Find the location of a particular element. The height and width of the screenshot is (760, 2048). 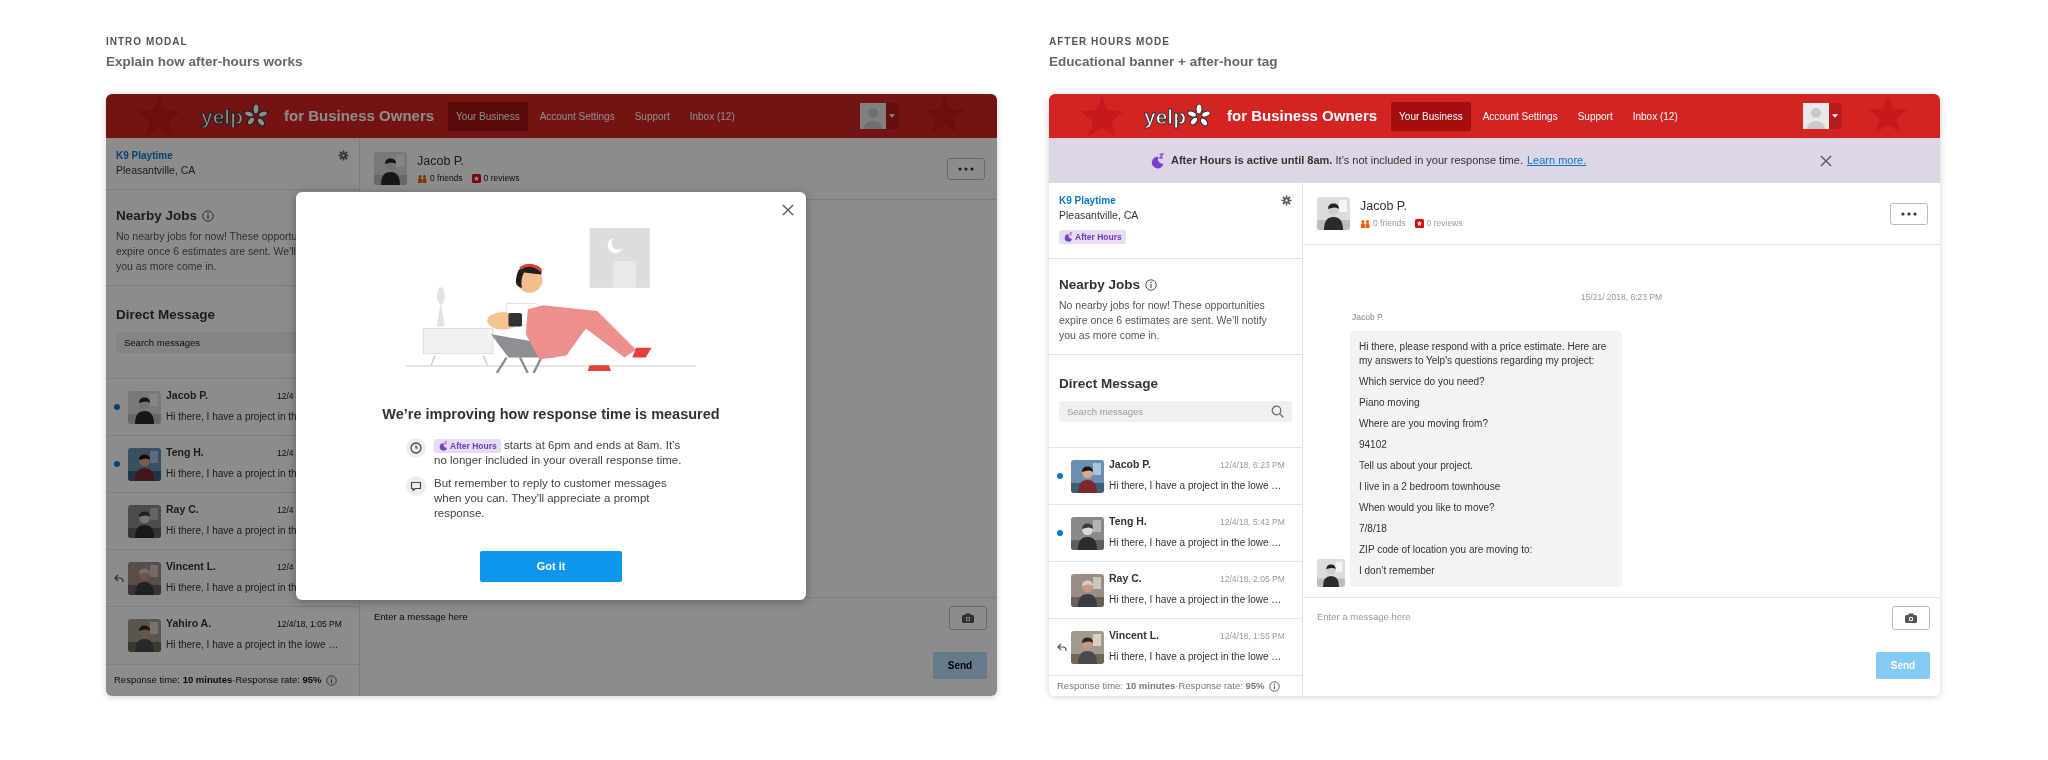

message-time: 12/4/18, 1:55 PM is located at coordinates (1253, 636).